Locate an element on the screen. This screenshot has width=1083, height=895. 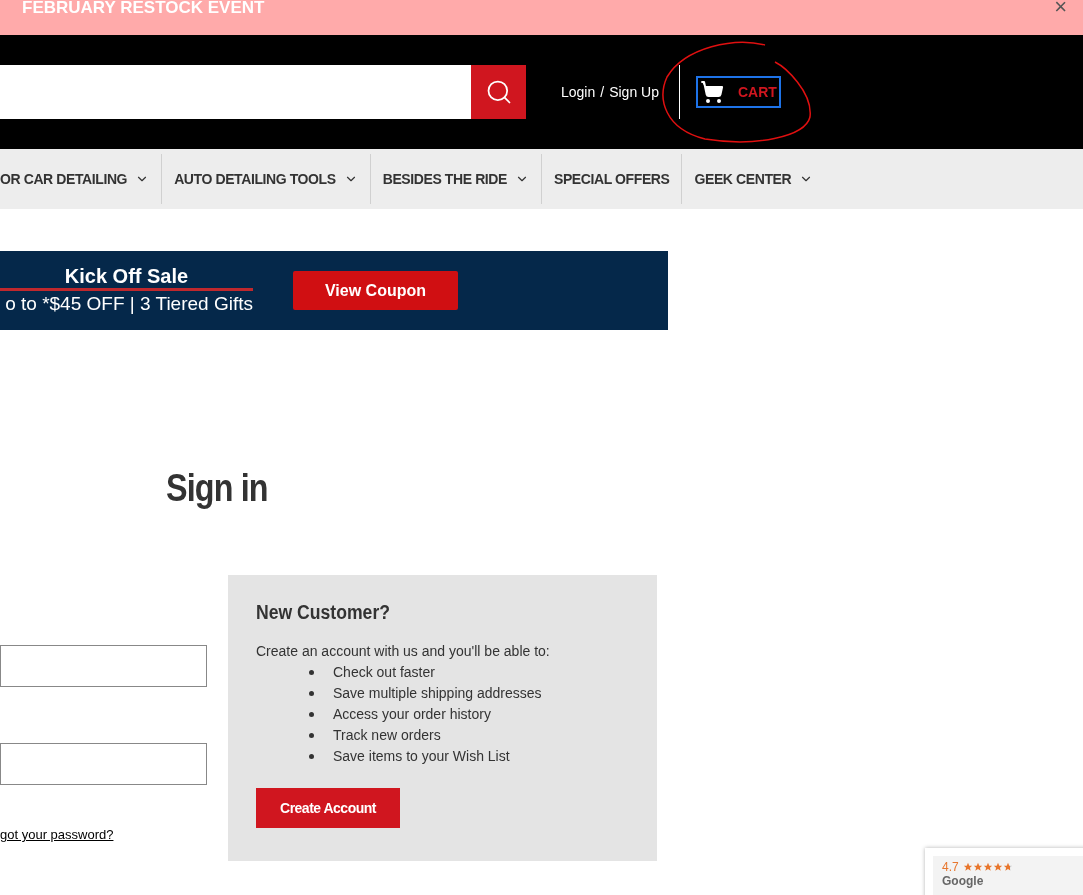
nav-item: GEEK CENTER is located at coordinates (754, 179).